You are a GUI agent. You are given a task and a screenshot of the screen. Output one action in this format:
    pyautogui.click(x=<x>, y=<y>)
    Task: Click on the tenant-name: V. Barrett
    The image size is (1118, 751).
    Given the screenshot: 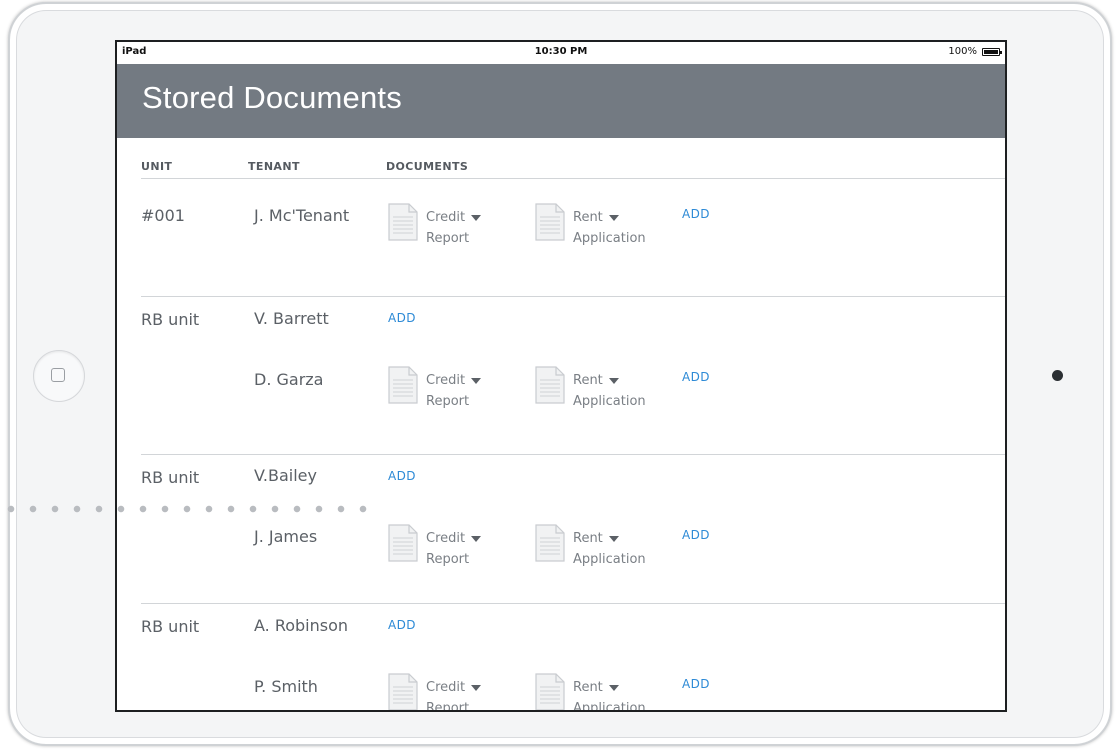 What is the action you would take?
    pyautogui.click(x=291, y=318)
    